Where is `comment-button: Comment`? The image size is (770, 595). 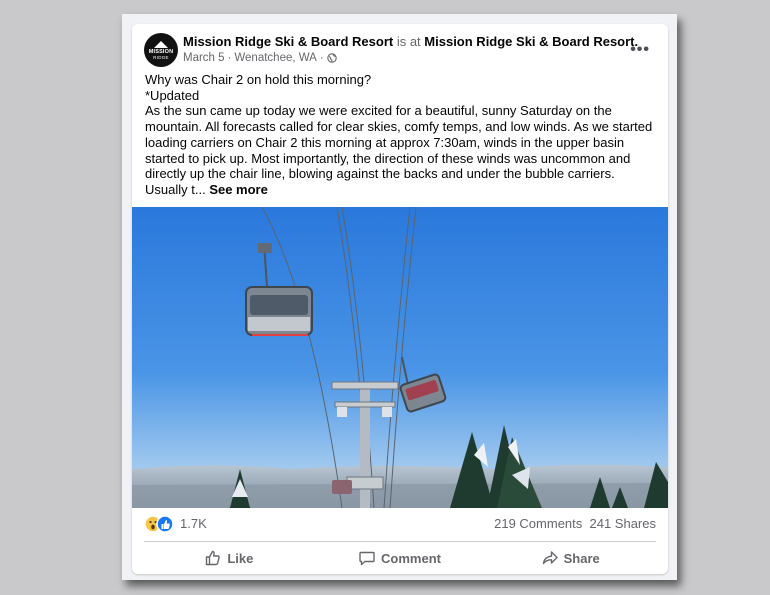
comment-button: Comment is located at coordinates (400, 558).